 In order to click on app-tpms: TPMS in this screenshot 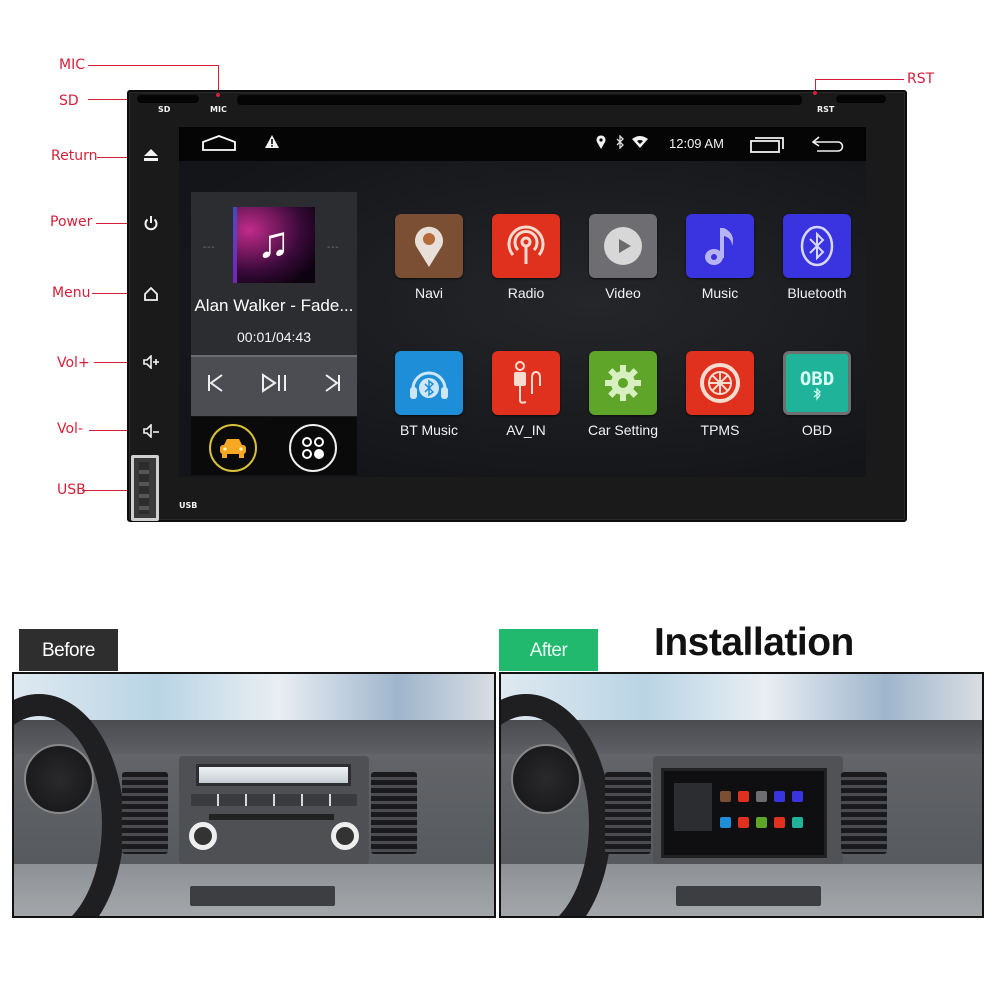, I will do `click(720, 394)`.